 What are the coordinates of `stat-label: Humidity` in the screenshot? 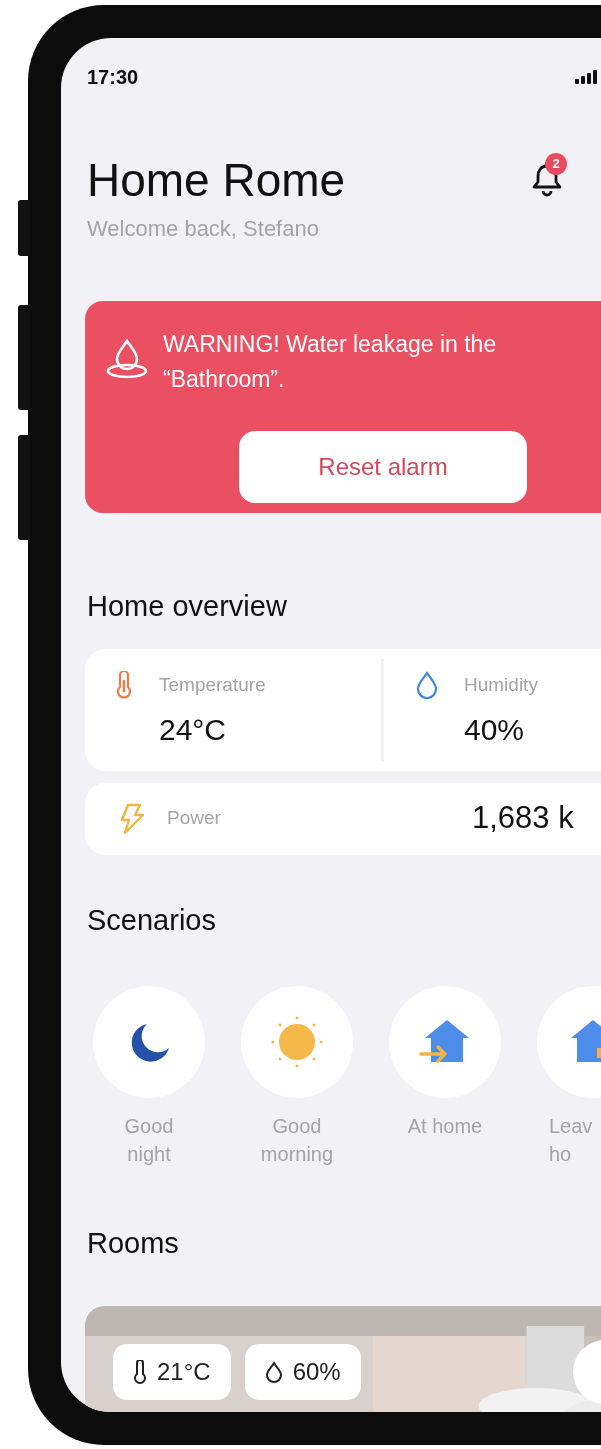 It's located at (501, 684).